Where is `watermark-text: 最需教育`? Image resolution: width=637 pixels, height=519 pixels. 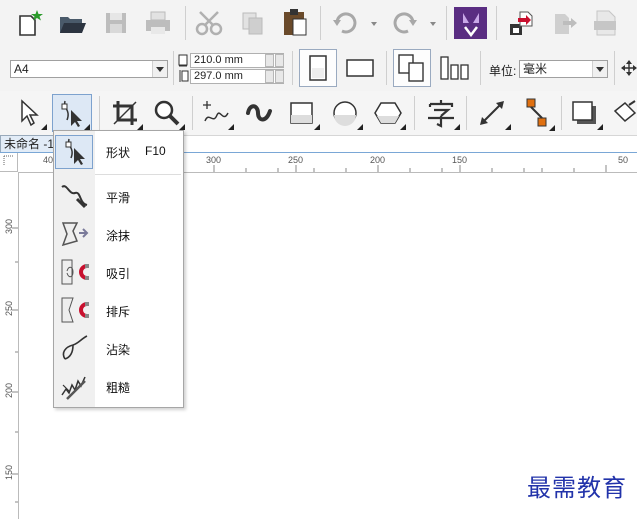
watermark-text: 最需教育 is located at coordinates (577, 488).